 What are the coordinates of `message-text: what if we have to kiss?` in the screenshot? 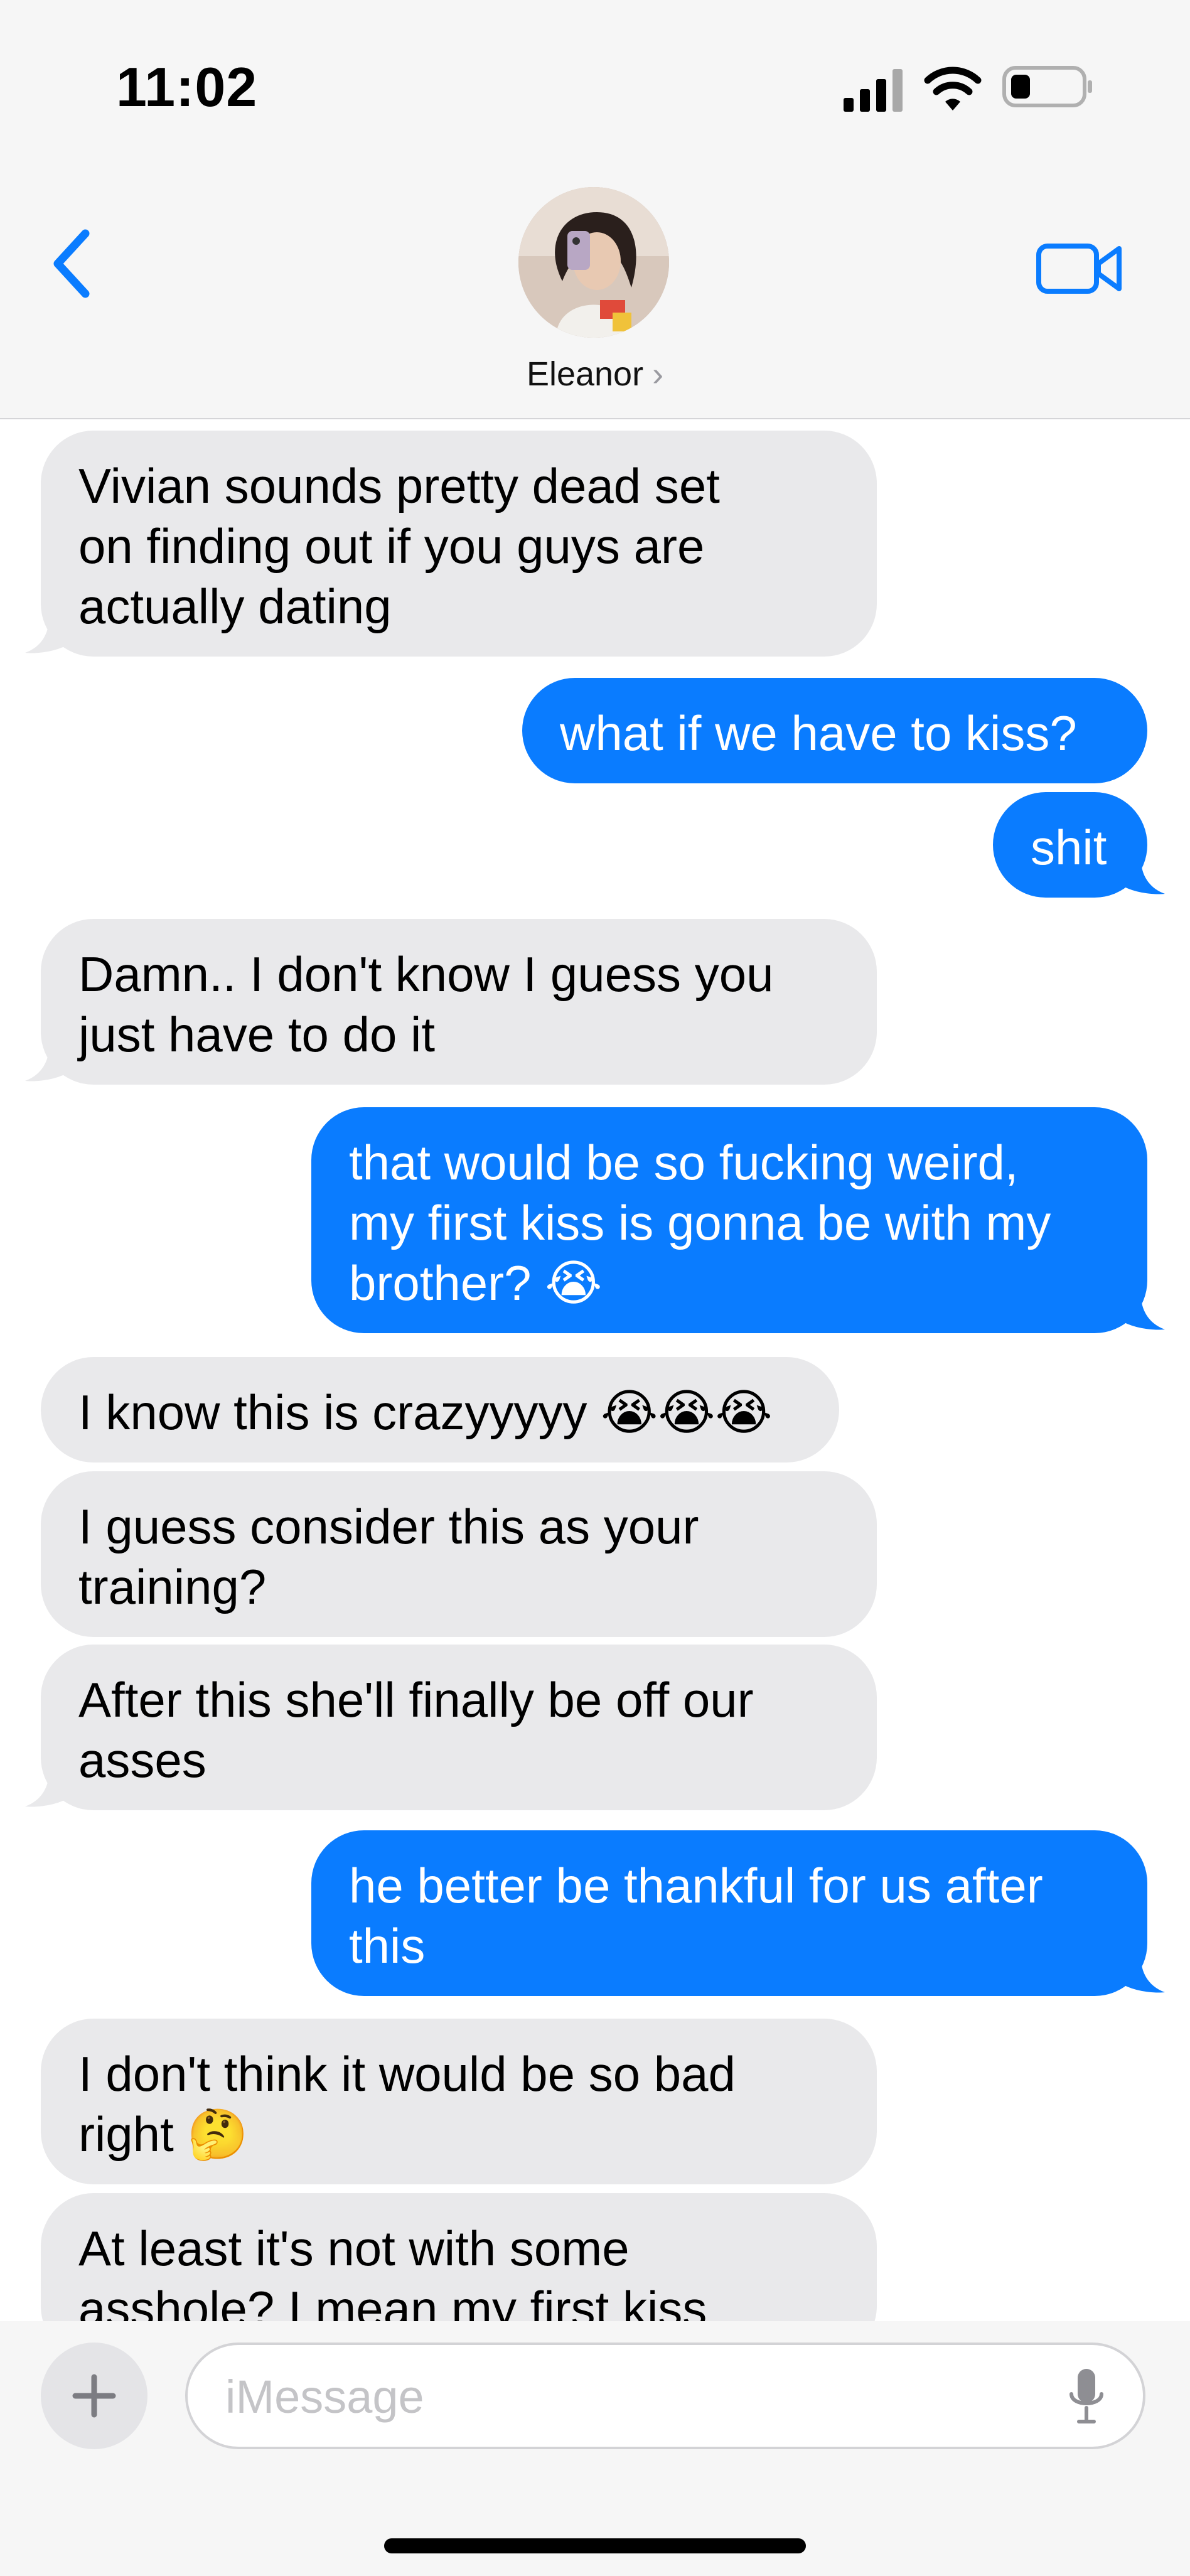 It's located at (818, 733).